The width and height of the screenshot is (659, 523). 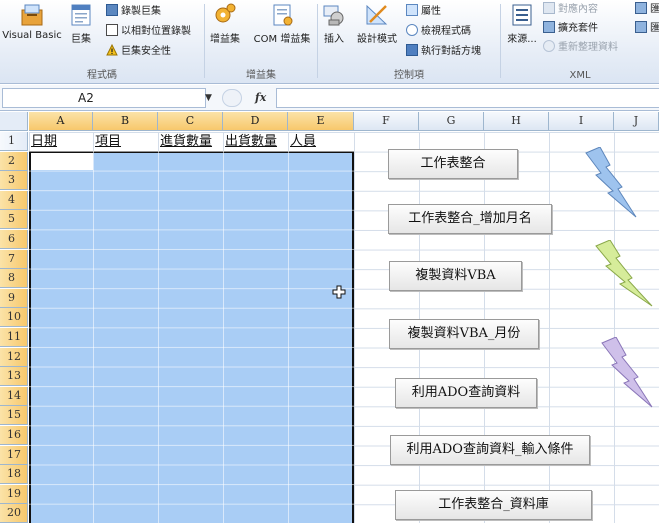 What do you see at coordinates (321, 121) in the screenshot?
I see `column-header: E` at bounding box center [321, 121].